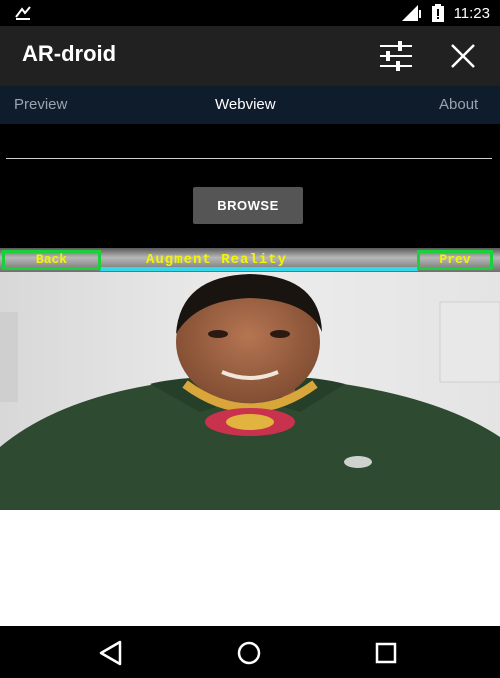 The width and height of the screenshot is (500, 678). I want to click on recents-square-icon, so click(386, 653).